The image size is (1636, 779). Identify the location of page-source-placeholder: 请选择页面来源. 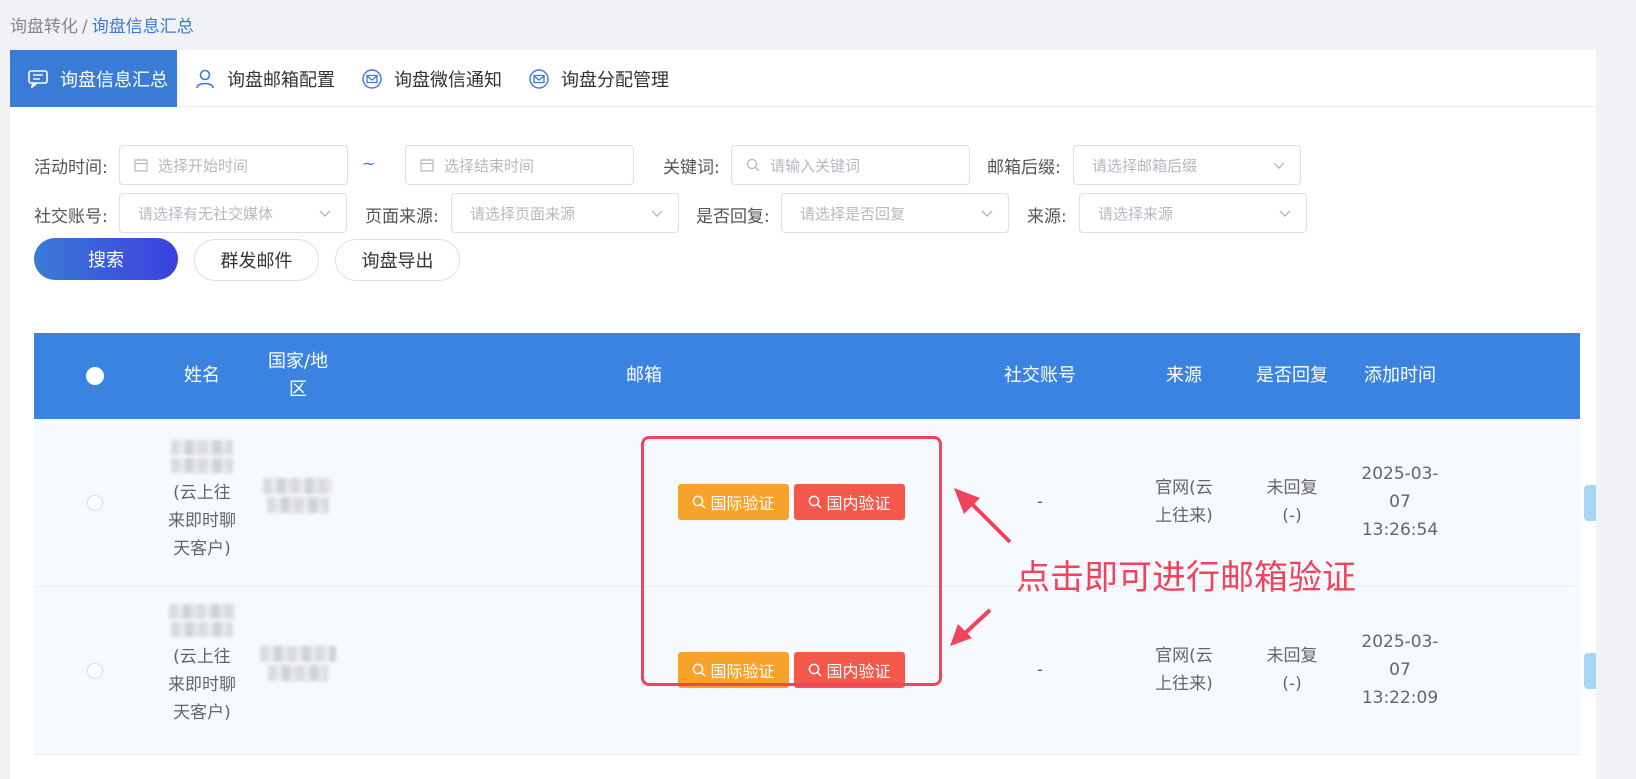
(523, 213).